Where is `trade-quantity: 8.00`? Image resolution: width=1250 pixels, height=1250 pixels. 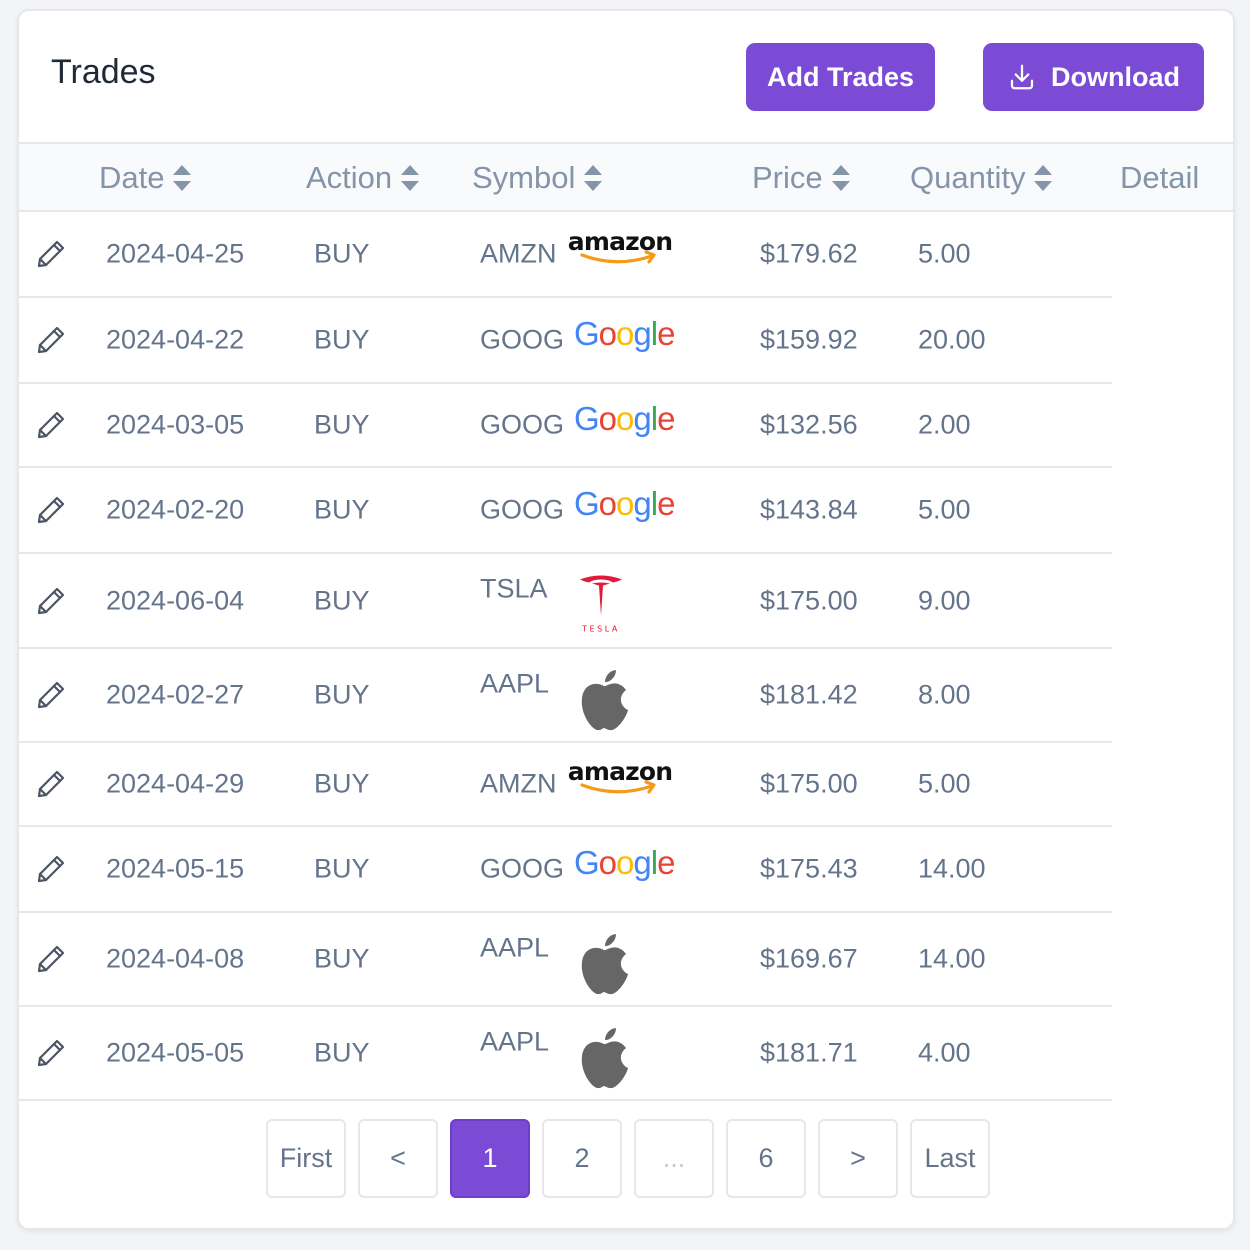 trade-quantity: 8.00 is located at coordinates (944, 694).